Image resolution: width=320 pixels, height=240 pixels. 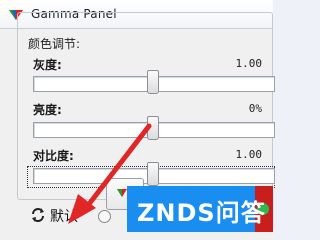 I want to click on brightness-slider-thumb, so click(x=153, y=128).